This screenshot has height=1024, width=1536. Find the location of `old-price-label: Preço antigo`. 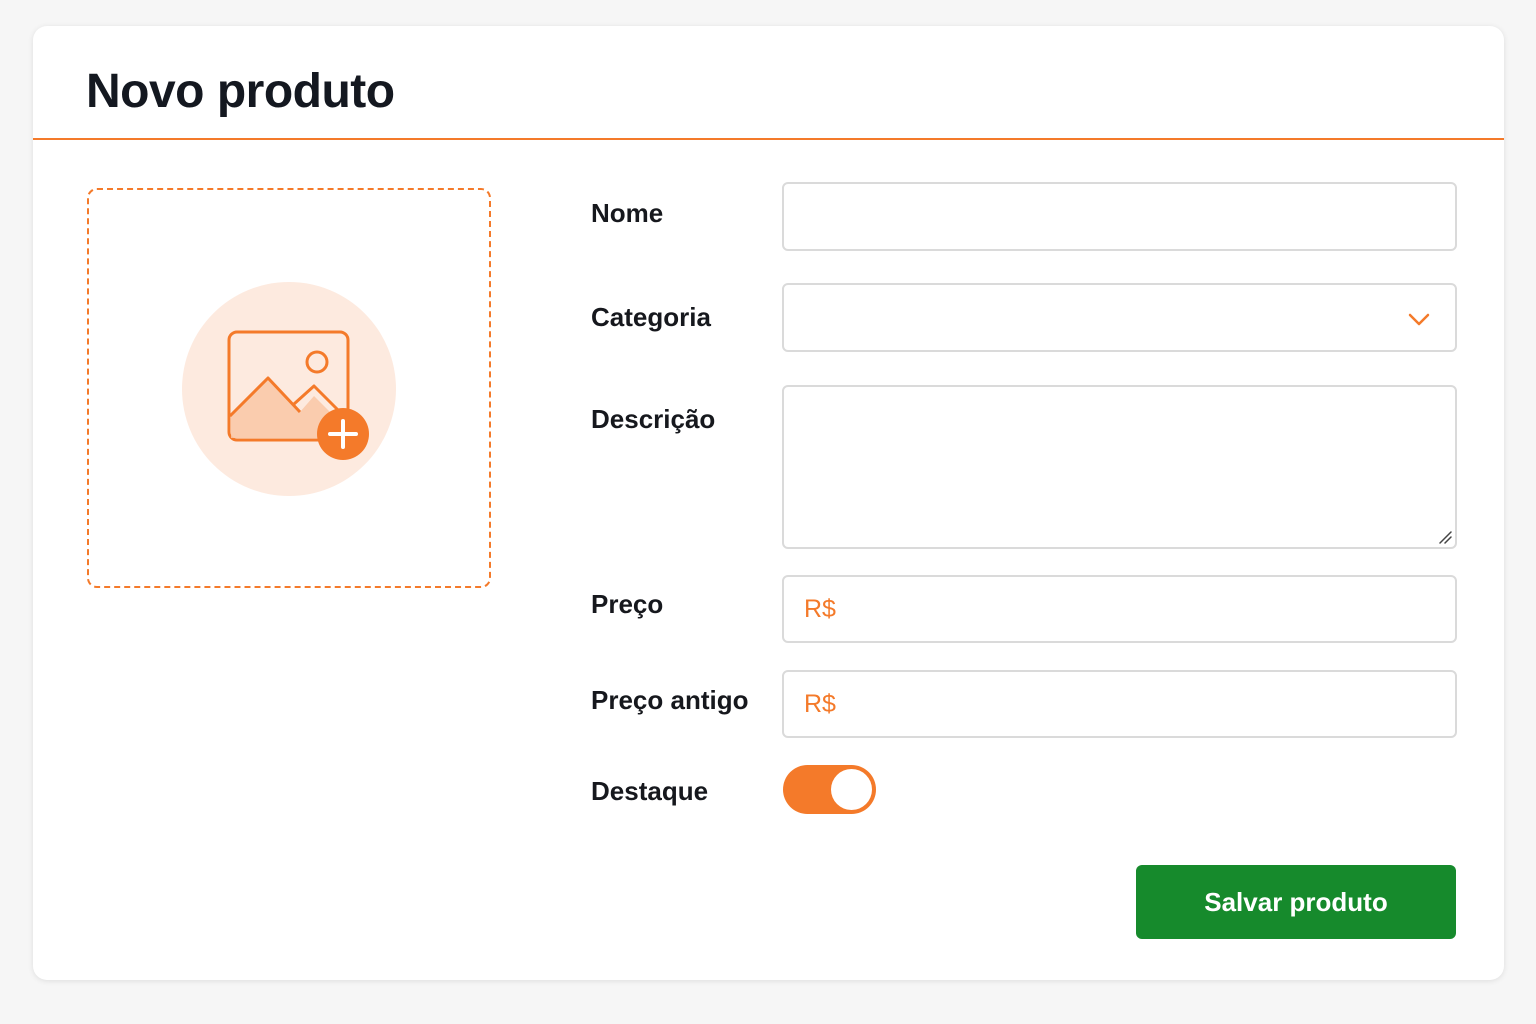

old-price-label: Preço antigo is located at coordinates (670, 700).